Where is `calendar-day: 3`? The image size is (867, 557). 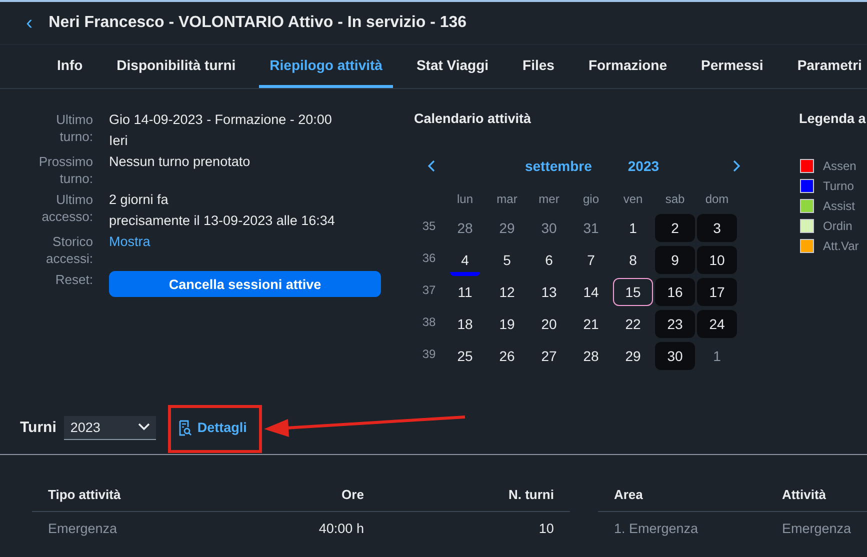 calendar-day: 3 is located at coordinates (717, 228).